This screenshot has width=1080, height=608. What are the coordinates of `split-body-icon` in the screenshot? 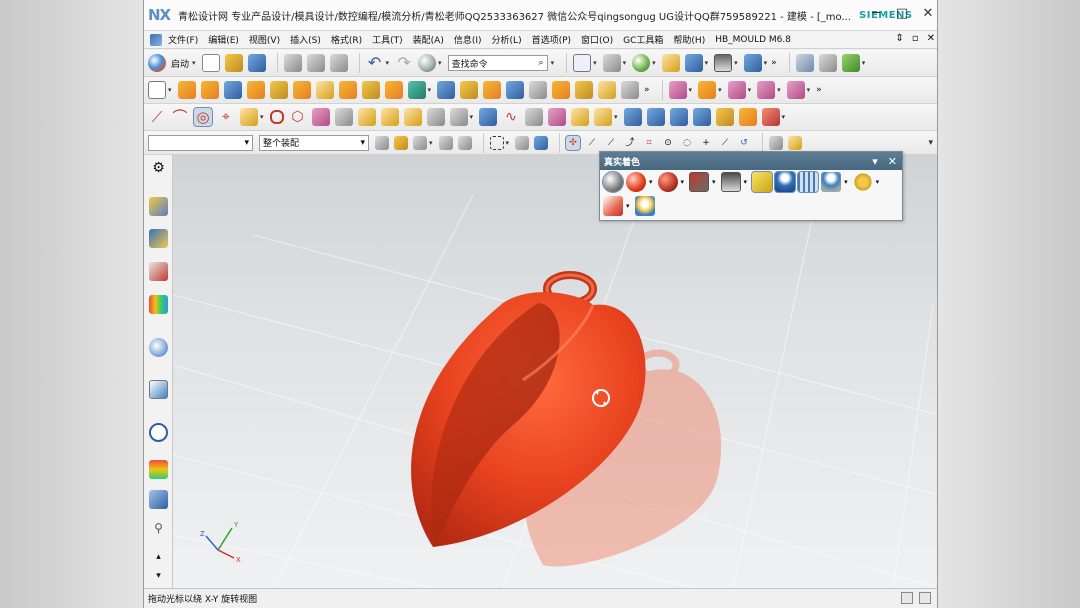 It's located at (492, 90).